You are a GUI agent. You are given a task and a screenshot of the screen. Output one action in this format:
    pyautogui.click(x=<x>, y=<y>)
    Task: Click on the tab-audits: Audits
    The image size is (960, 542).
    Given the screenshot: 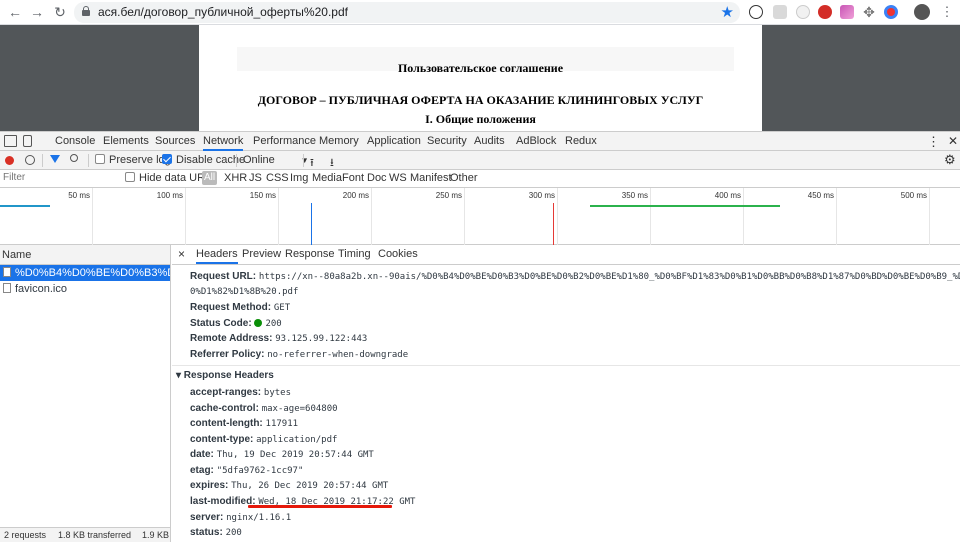 What is the action you would take?
    pyautogui.click(x=489, y=141)
    